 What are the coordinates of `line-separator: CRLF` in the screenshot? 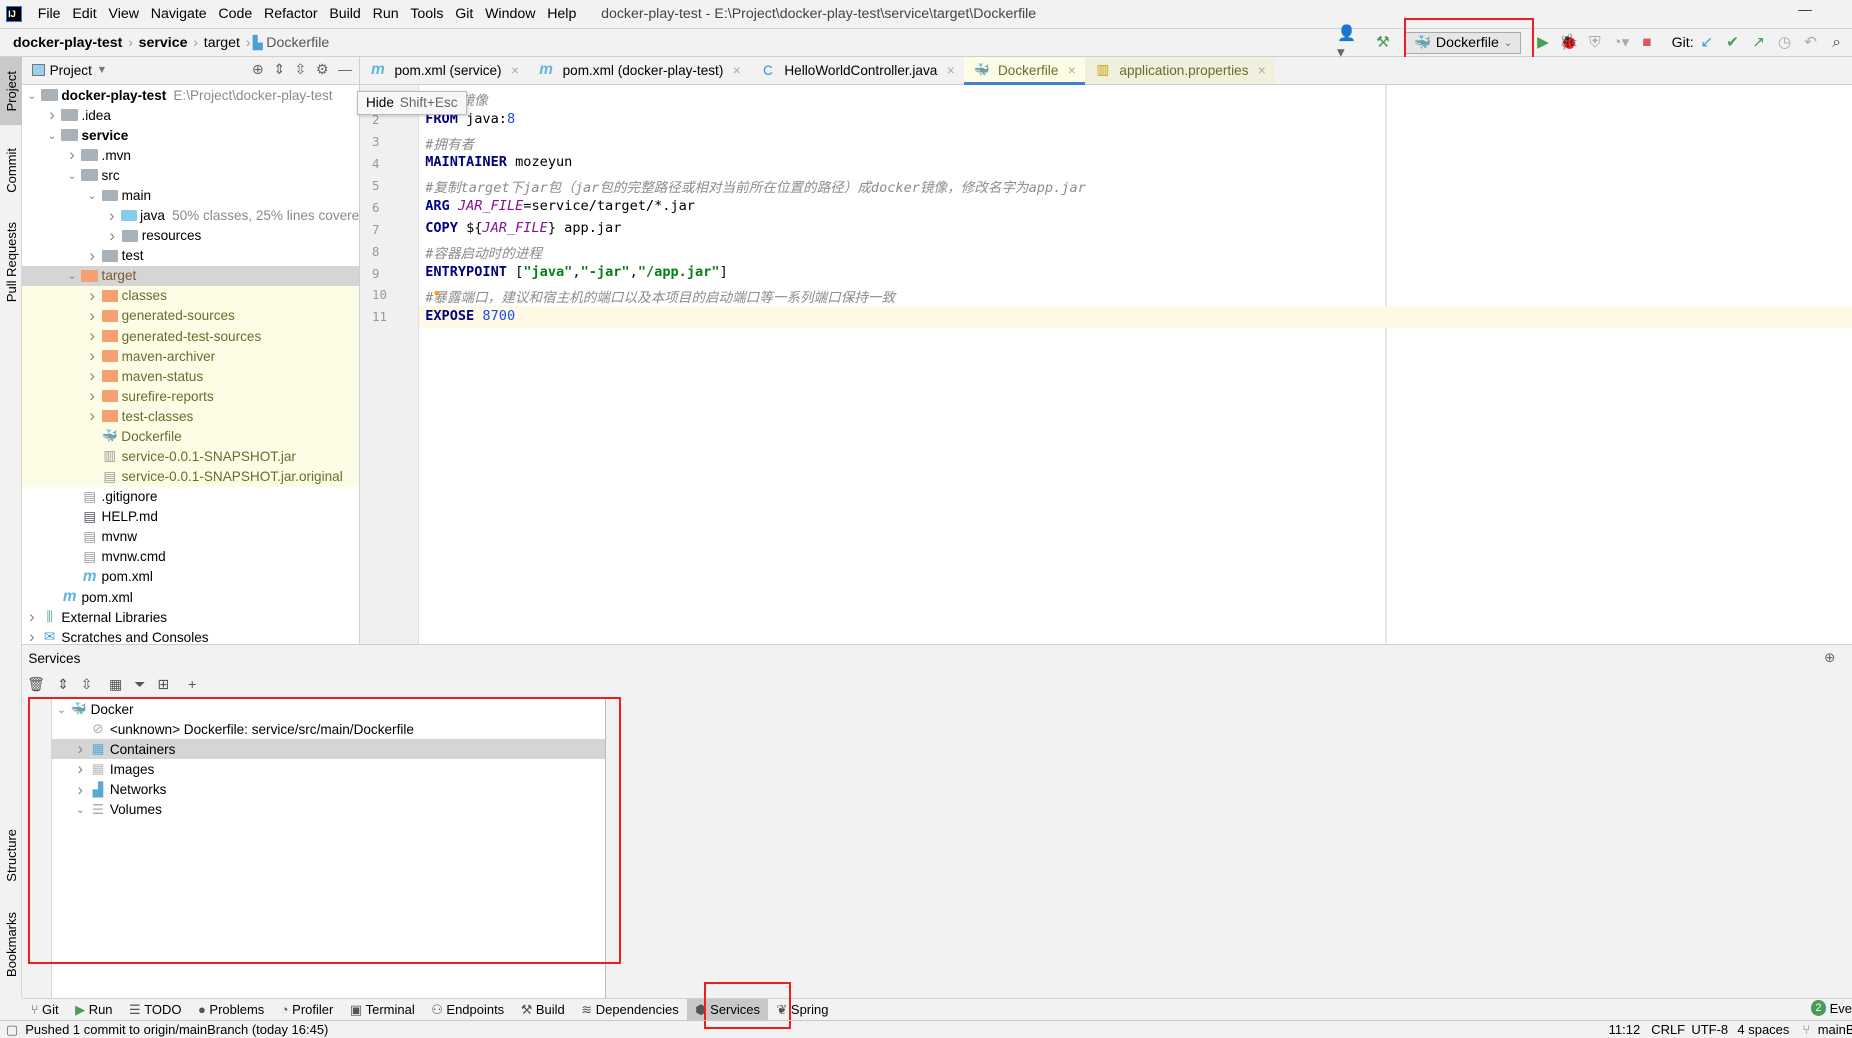 It's located at (1668, 1029).